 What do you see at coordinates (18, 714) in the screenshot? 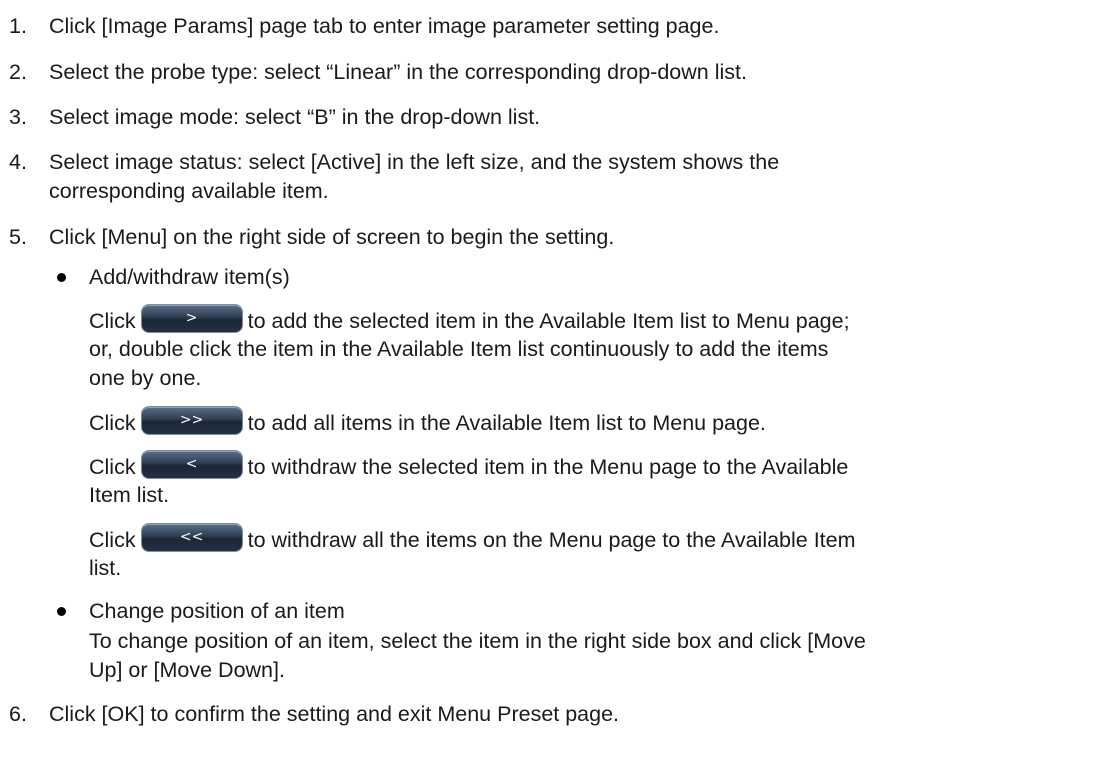
I see `step-6-number: 6.` at bounding box center [18, 714].